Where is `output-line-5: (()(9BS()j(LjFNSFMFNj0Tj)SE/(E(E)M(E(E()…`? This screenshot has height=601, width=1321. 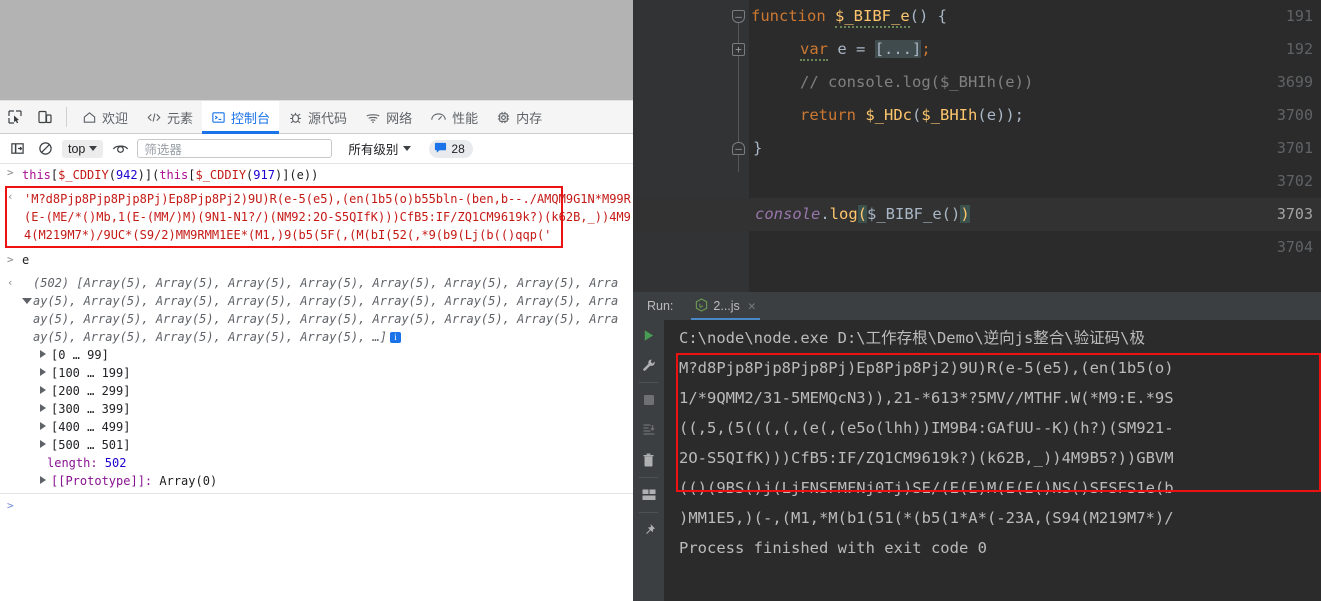 output-line-5: (()(9BS()j(LjFNSFMFNj0Tj)SE/(E(E)M(E(E()… is located at coordinates (926, 488).